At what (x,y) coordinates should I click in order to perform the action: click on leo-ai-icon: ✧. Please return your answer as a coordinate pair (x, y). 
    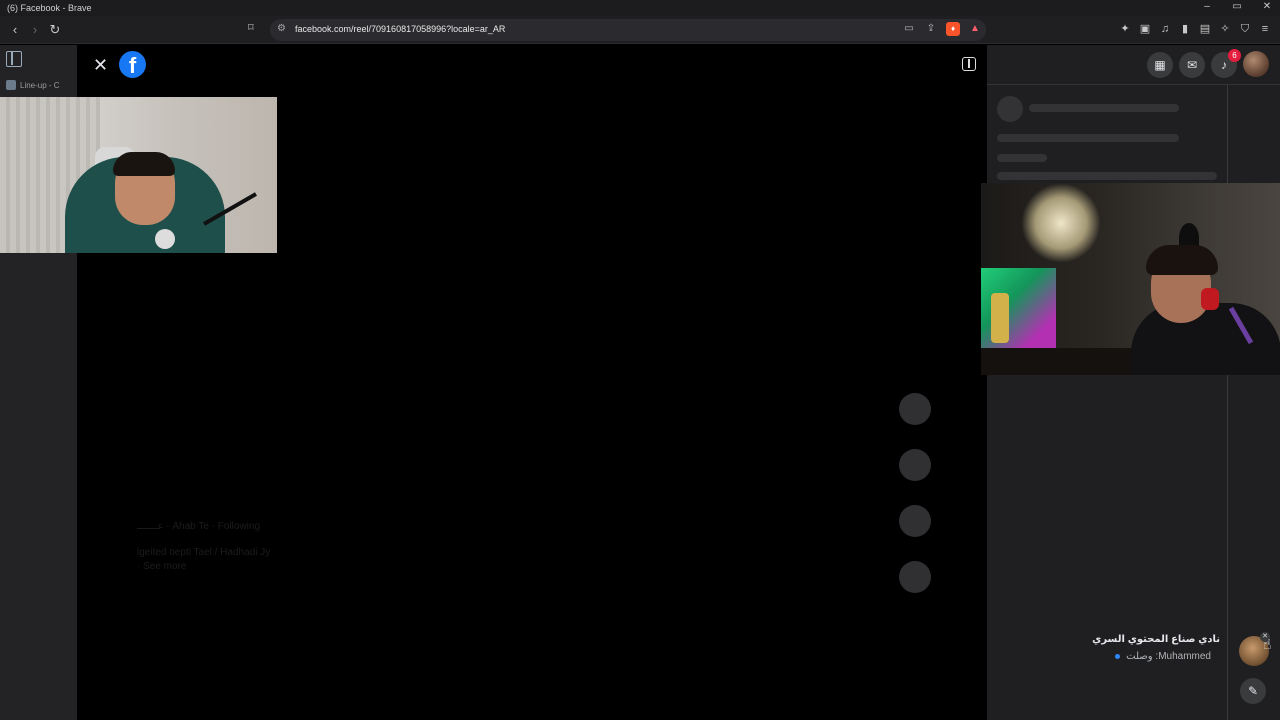
    Looking at the image, I should click on (1225, 29).